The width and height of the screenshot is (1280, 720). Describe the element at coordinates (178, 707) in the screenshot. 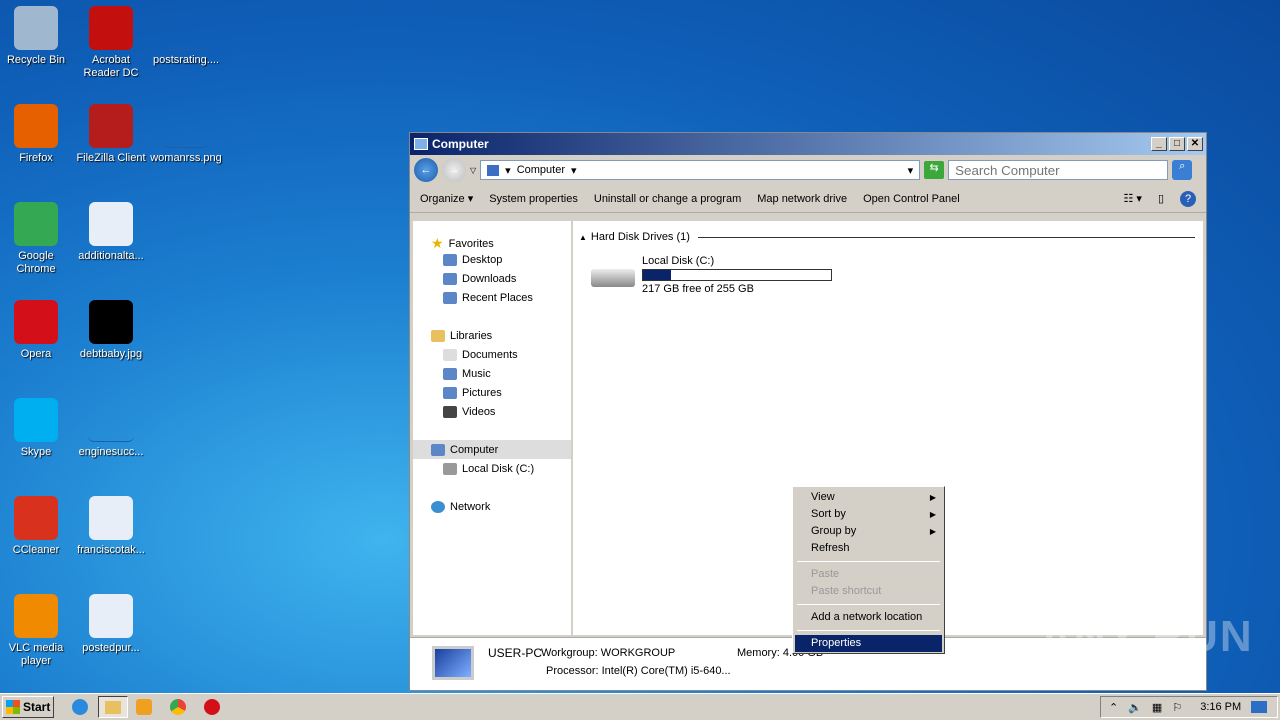

I see `chrome-taskbar-icon` at that location.